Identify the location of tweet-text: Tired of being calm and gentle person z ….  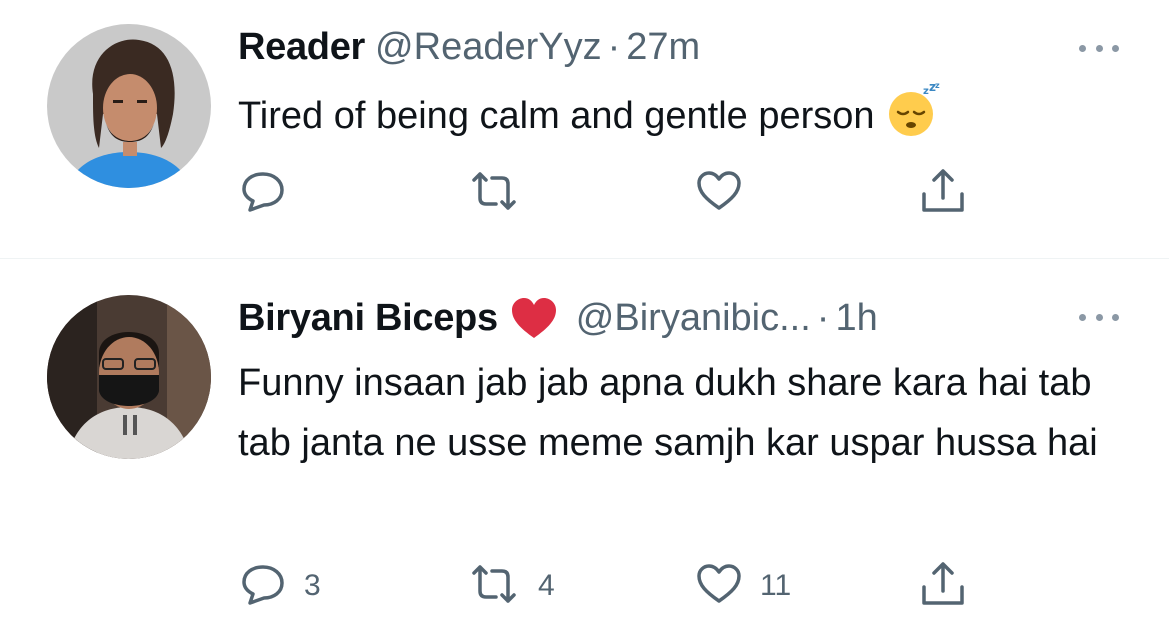
(589, 118).